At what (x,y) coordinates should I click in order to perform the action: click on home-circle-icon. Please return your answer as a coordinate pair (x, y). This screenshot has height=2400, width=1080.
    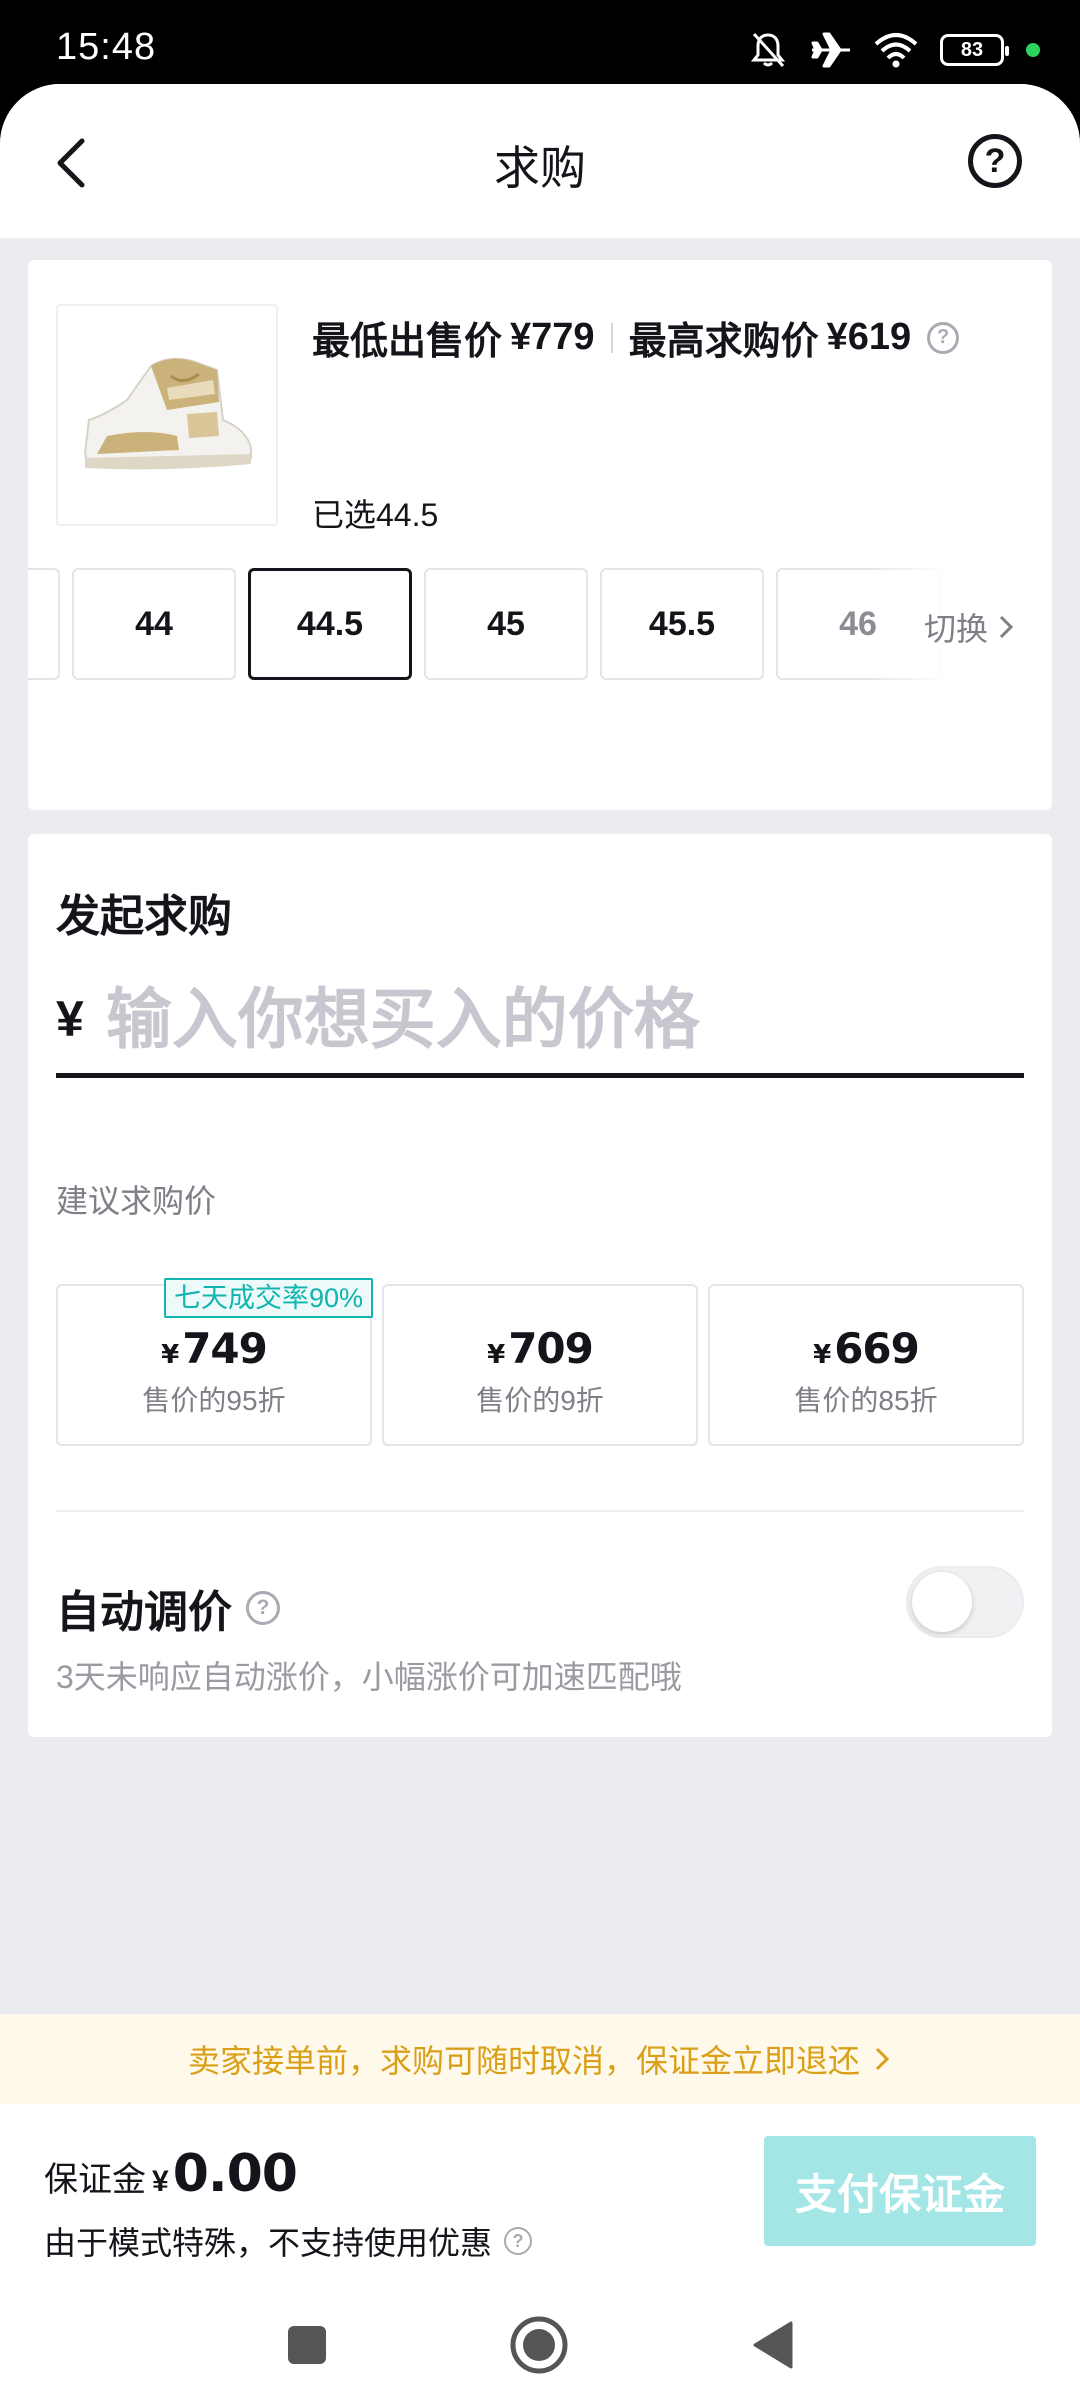
    Looking at the image, I should click on (539, 2345).